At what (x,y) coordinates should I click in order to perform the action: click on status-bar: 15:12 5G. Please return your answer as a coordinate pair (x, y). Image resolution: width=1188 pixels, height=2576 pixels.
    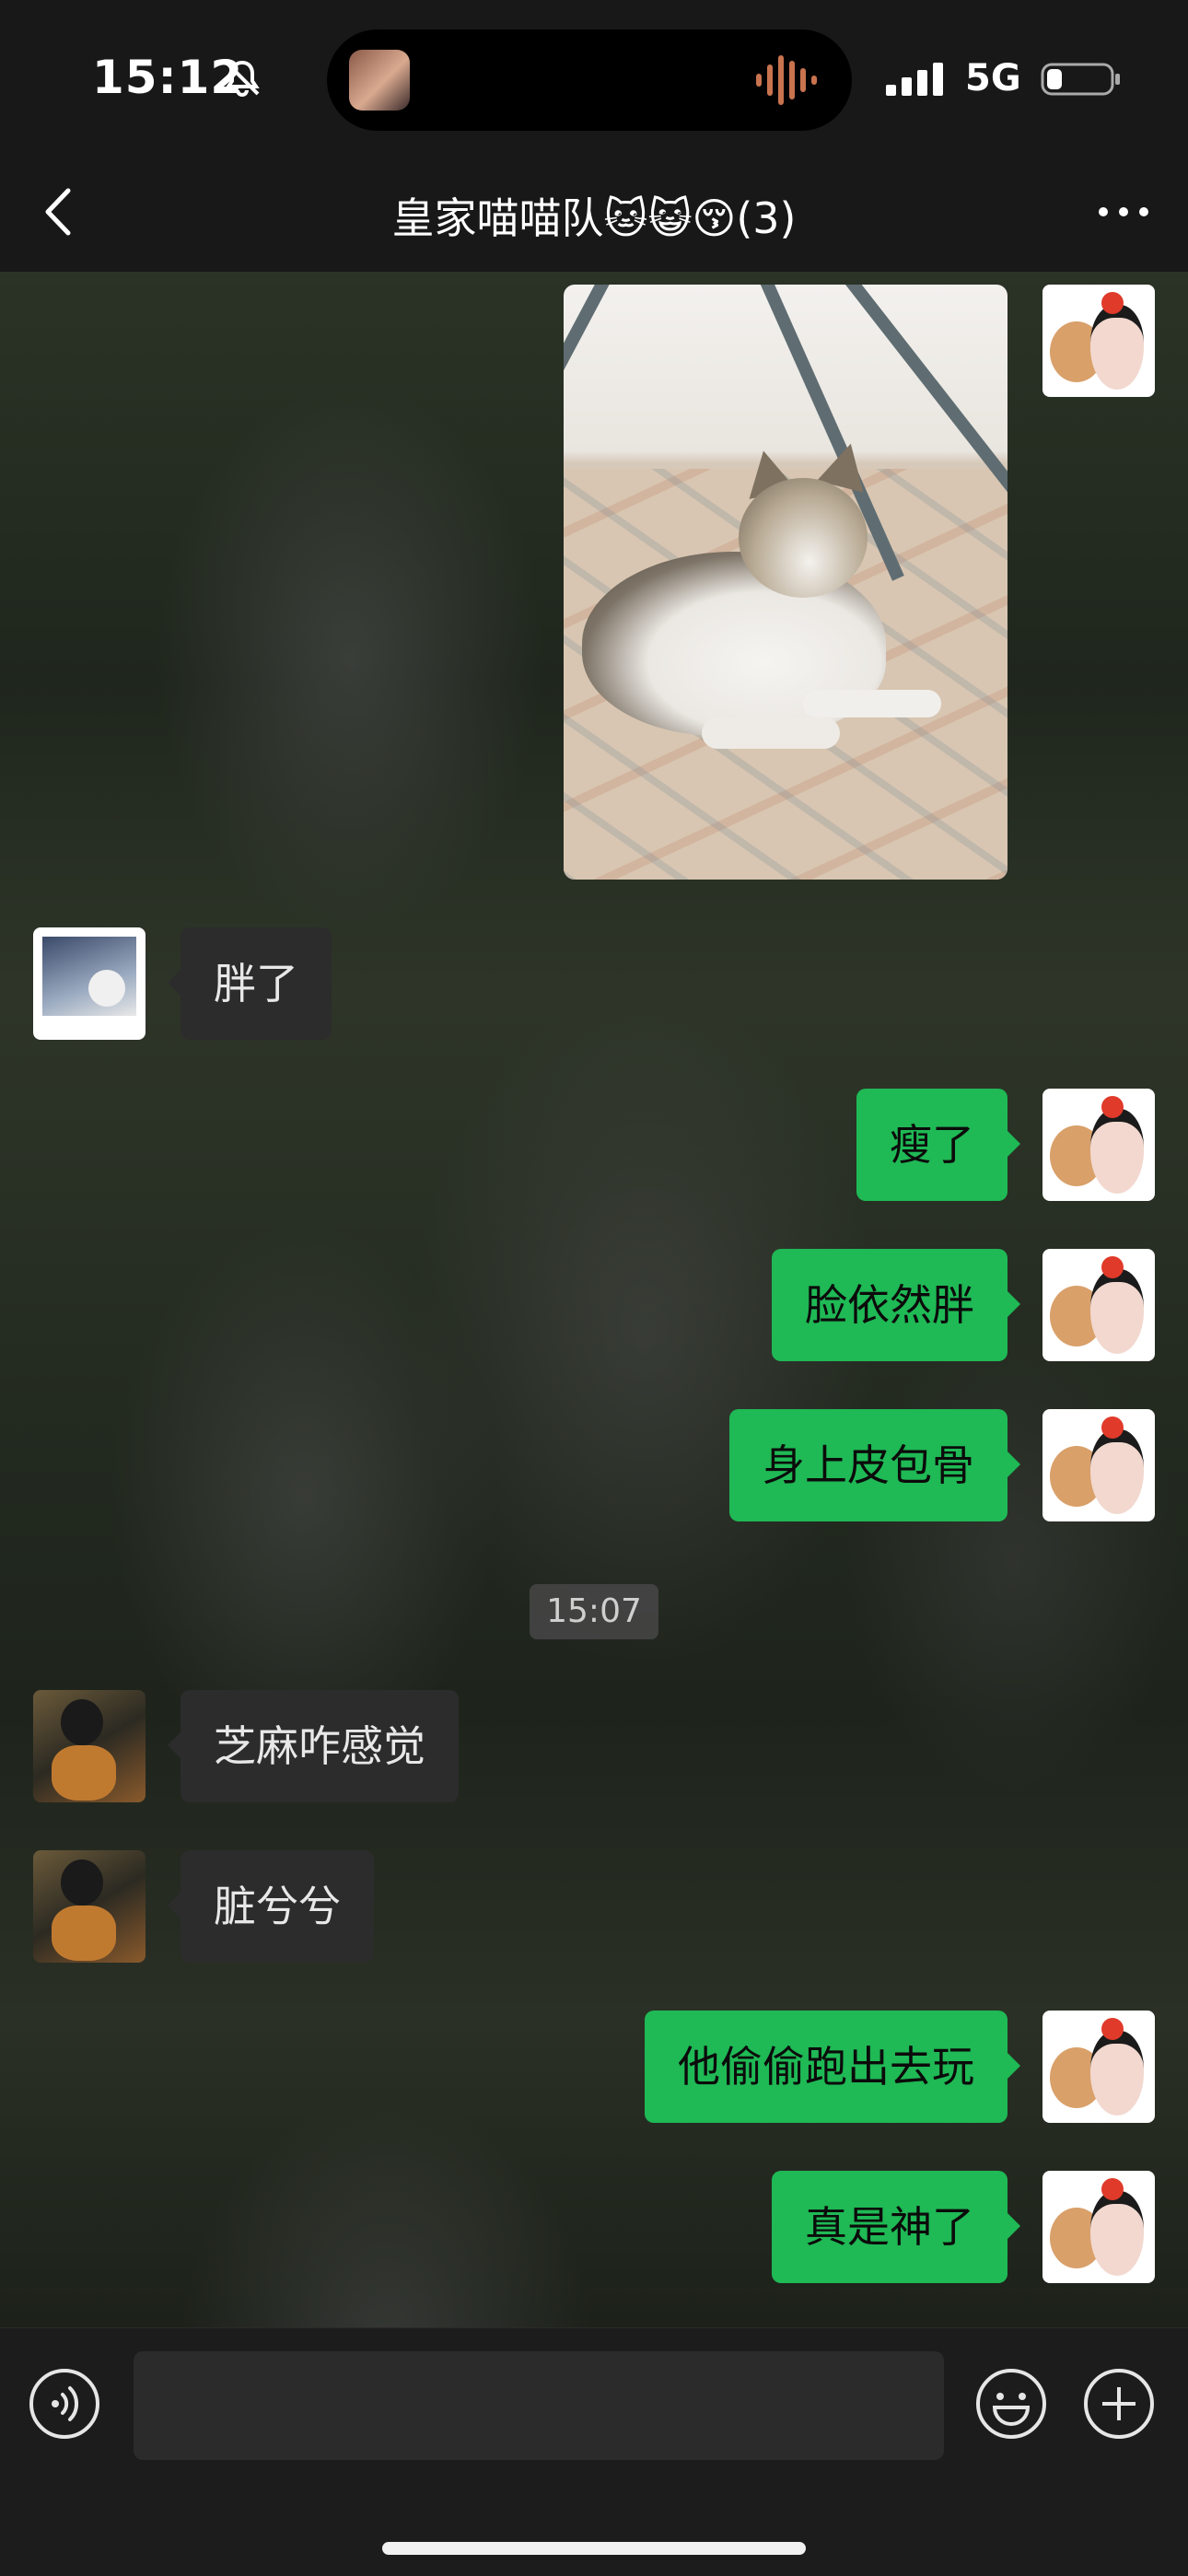
    Looking at the image, I should click on (594, 76).